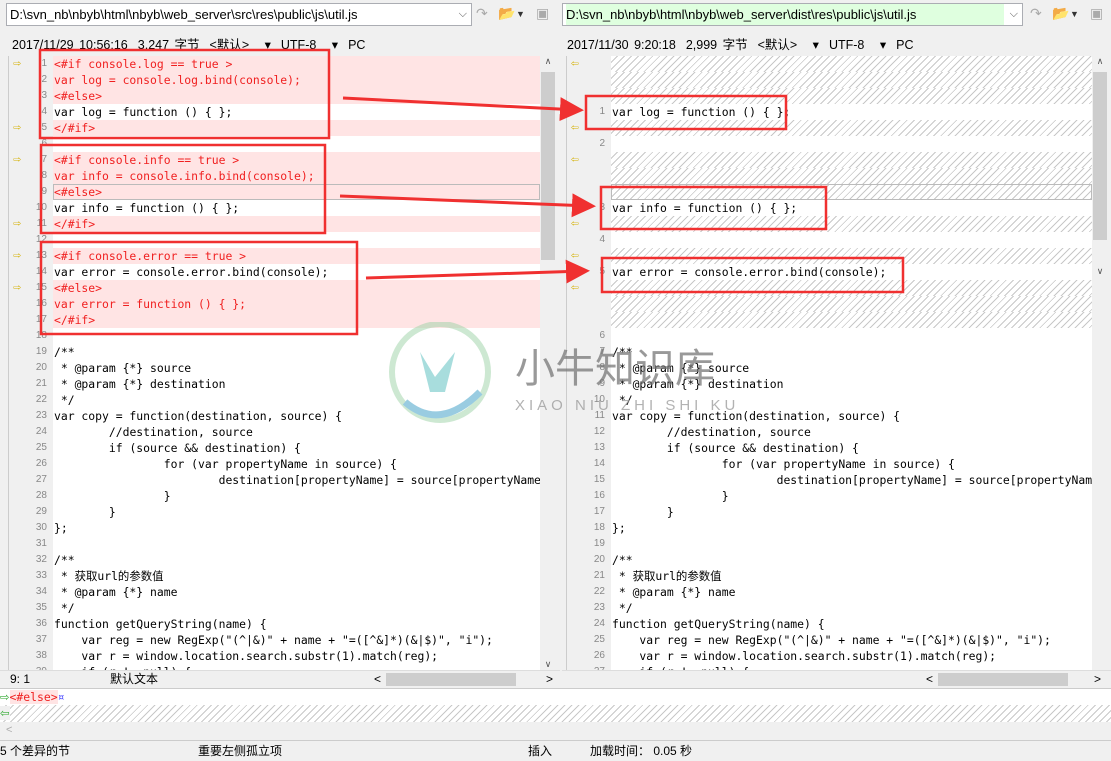 The height and width of the screenshot is (761, 1111). Describe the element at coordinates (309, 45) in the screenshot. I see `encoding-select: UTF-8 ▾` at that location.